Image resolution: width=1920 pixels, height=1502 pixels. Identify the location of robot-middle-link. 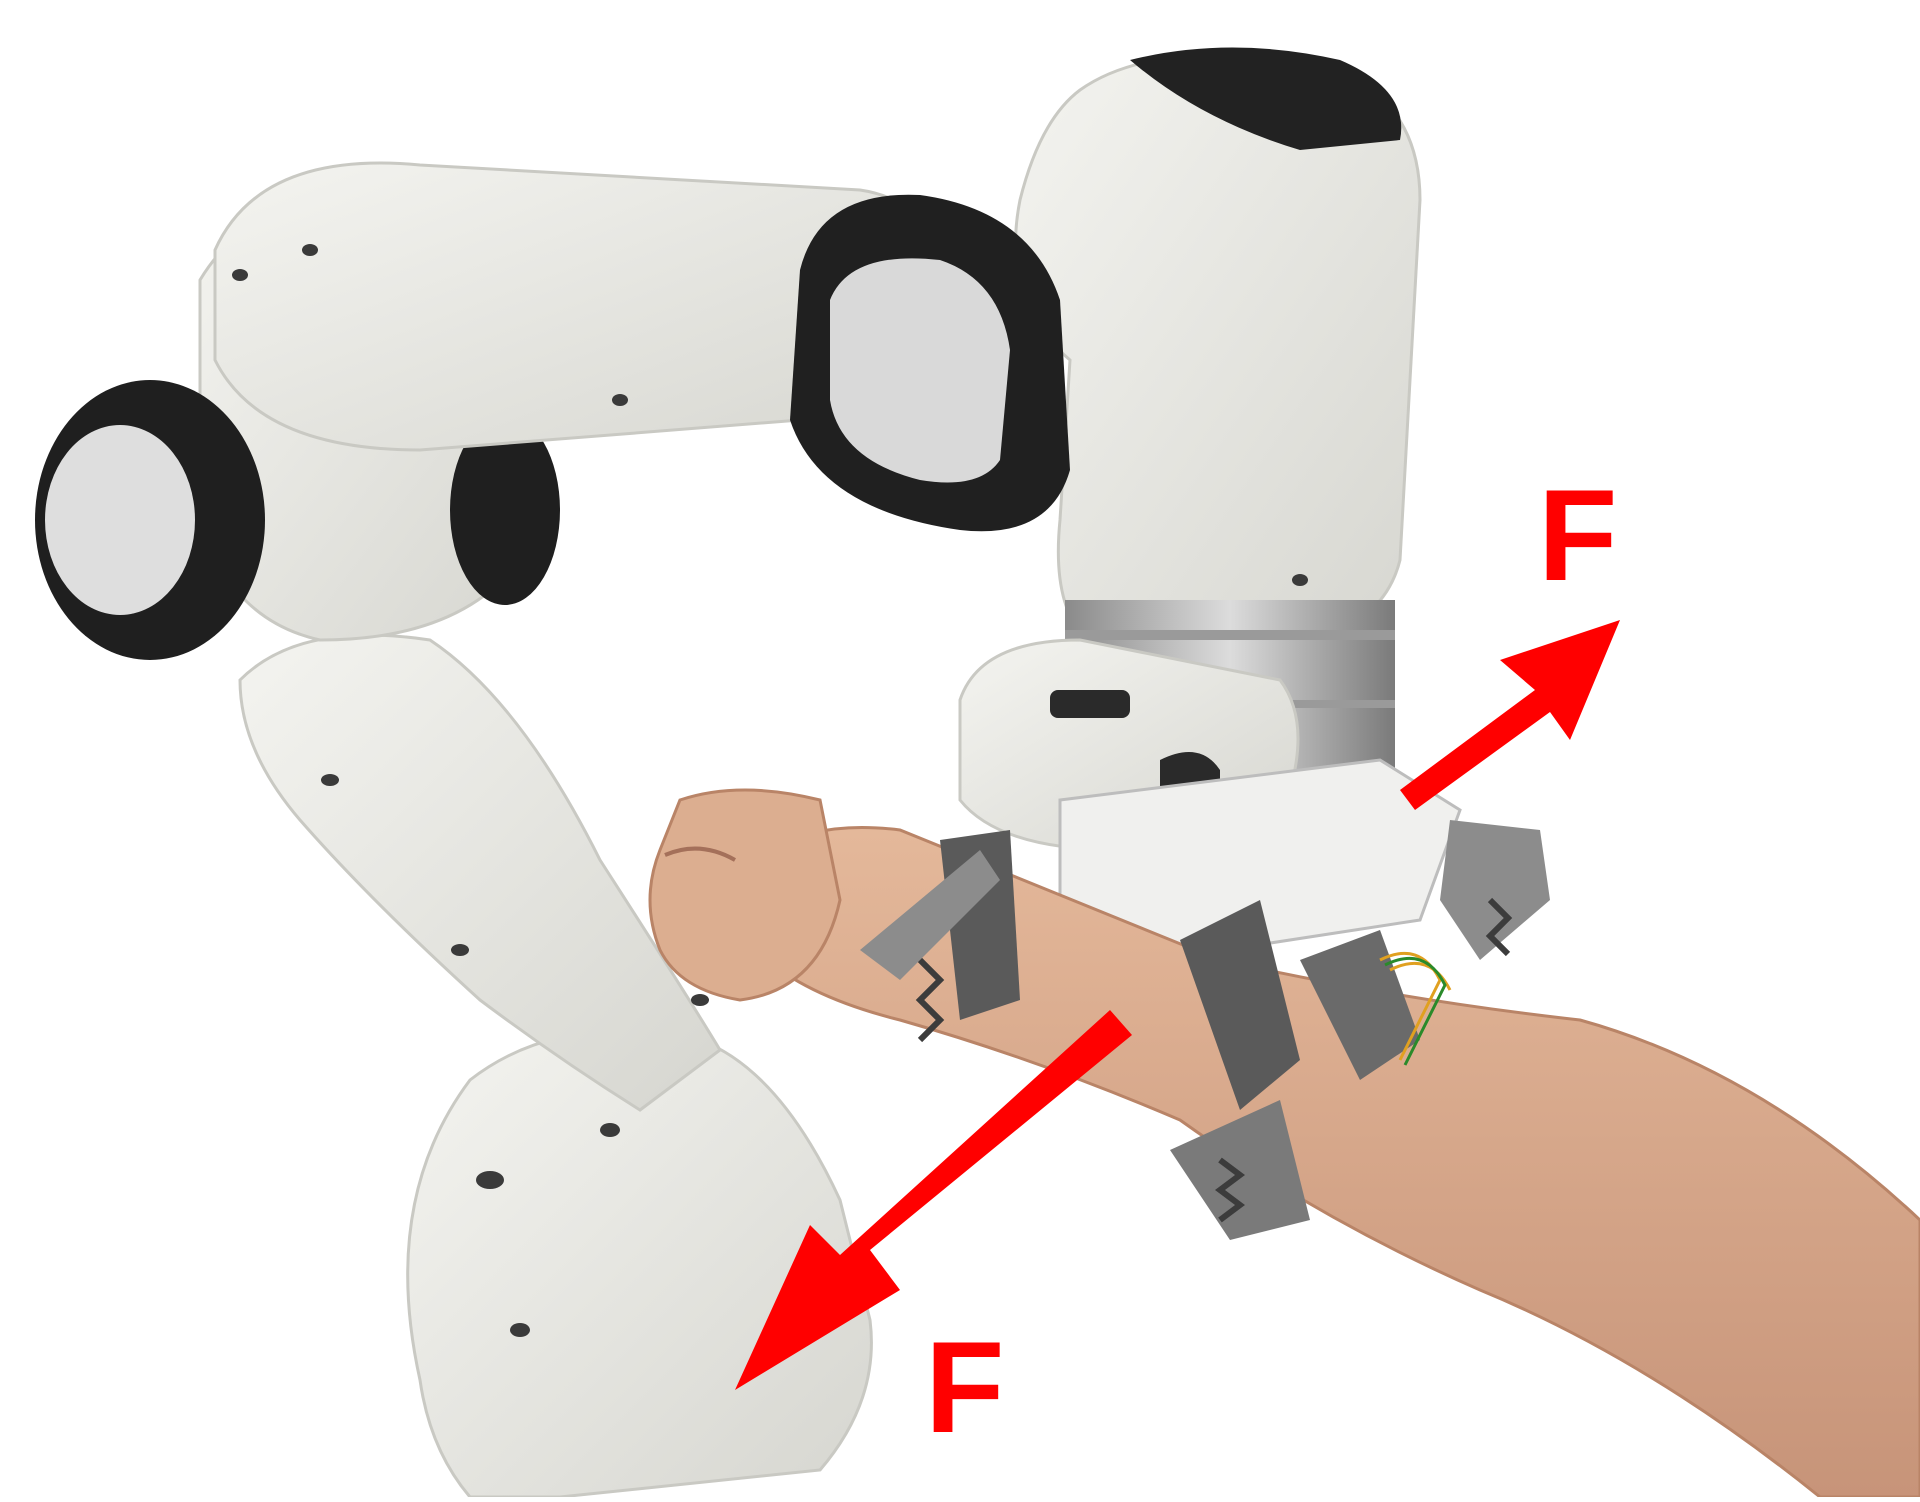
(480, 872).